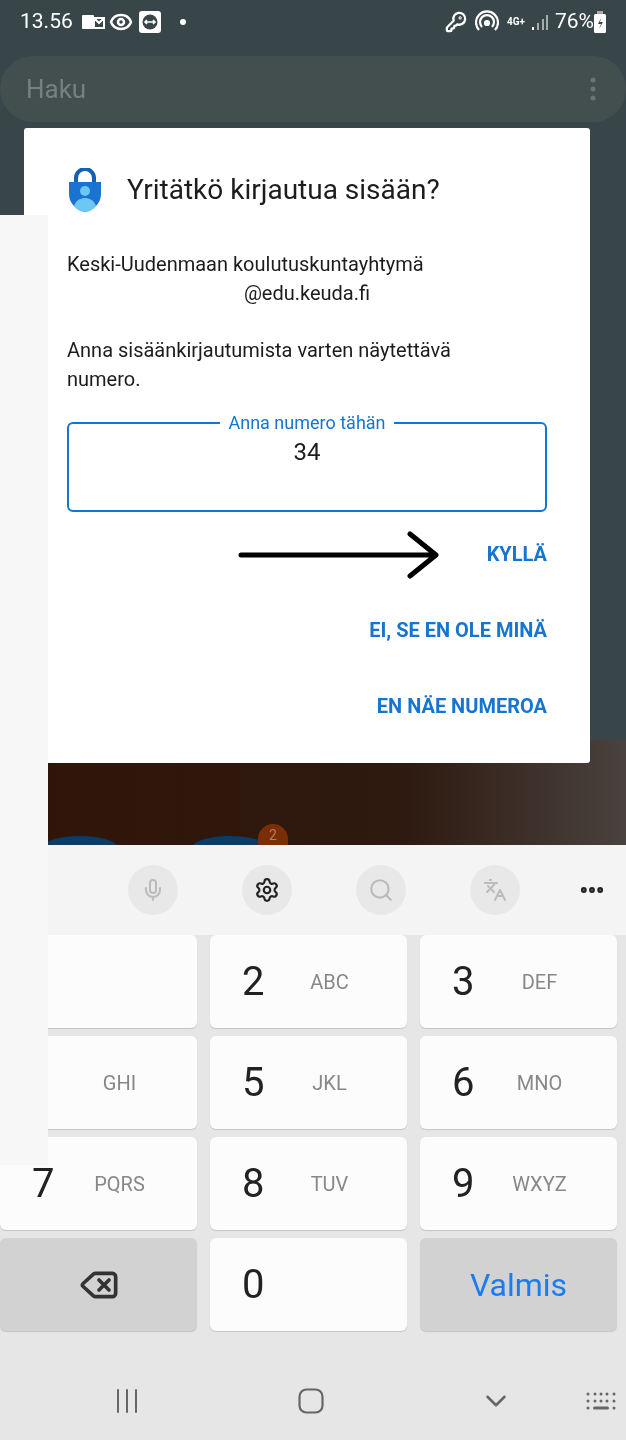 Image resolution: width=626 pixels, height=1440 pixels. I want to click on more-options-icon, so click(593, 89).